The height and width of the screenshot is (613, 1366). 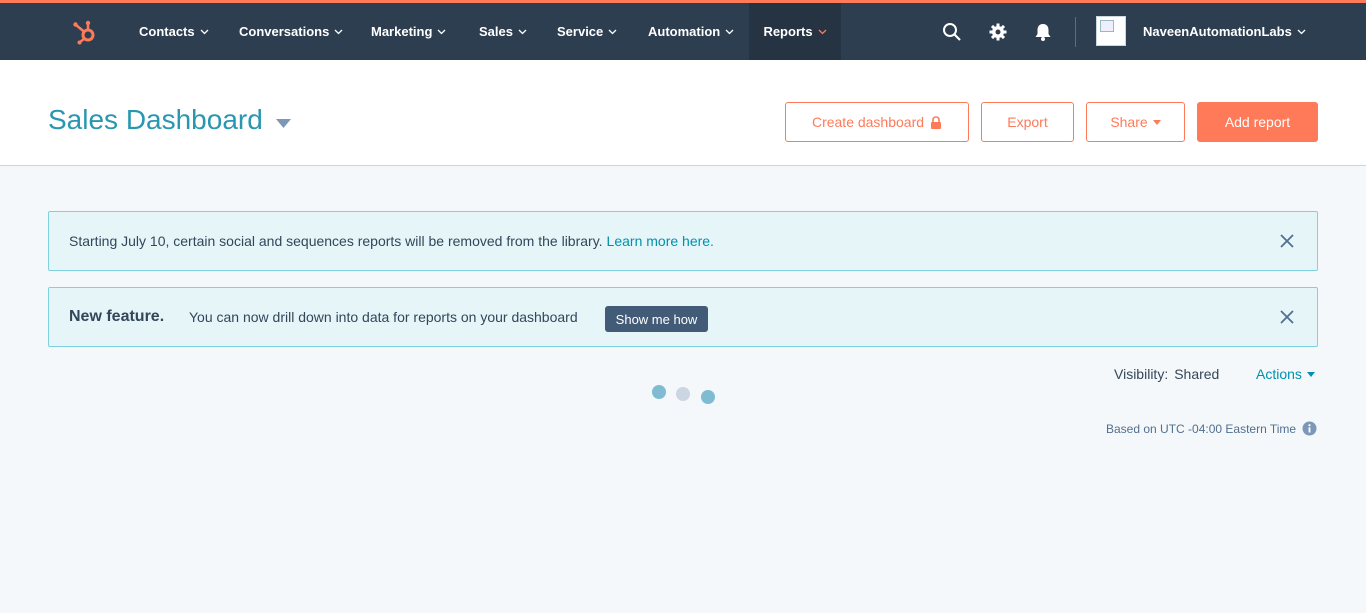 I want to click on nav-sales: Sales, so click(x=503, y=31).